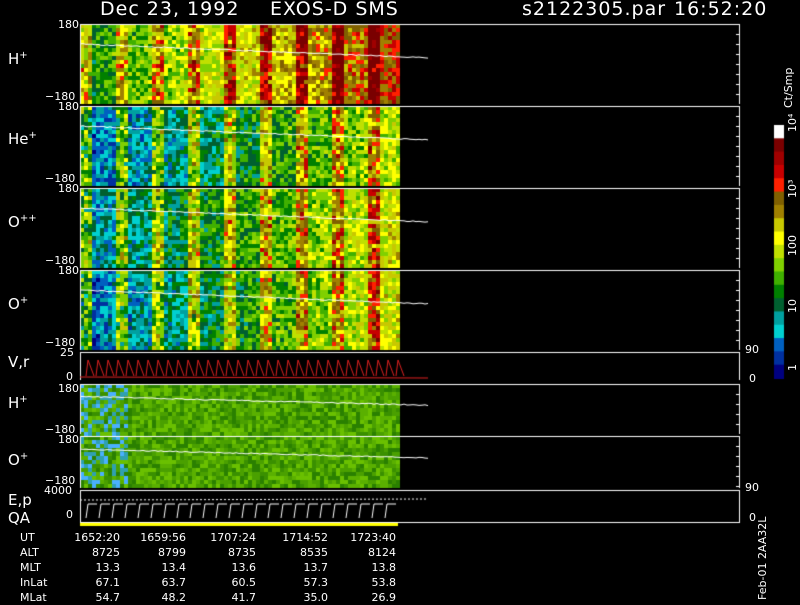 The image size is (800, 605). What do you see at coordinates (30, 567) in the screenshot?
I see `ut-row-name: MLT` at bounding box center [30, 567].